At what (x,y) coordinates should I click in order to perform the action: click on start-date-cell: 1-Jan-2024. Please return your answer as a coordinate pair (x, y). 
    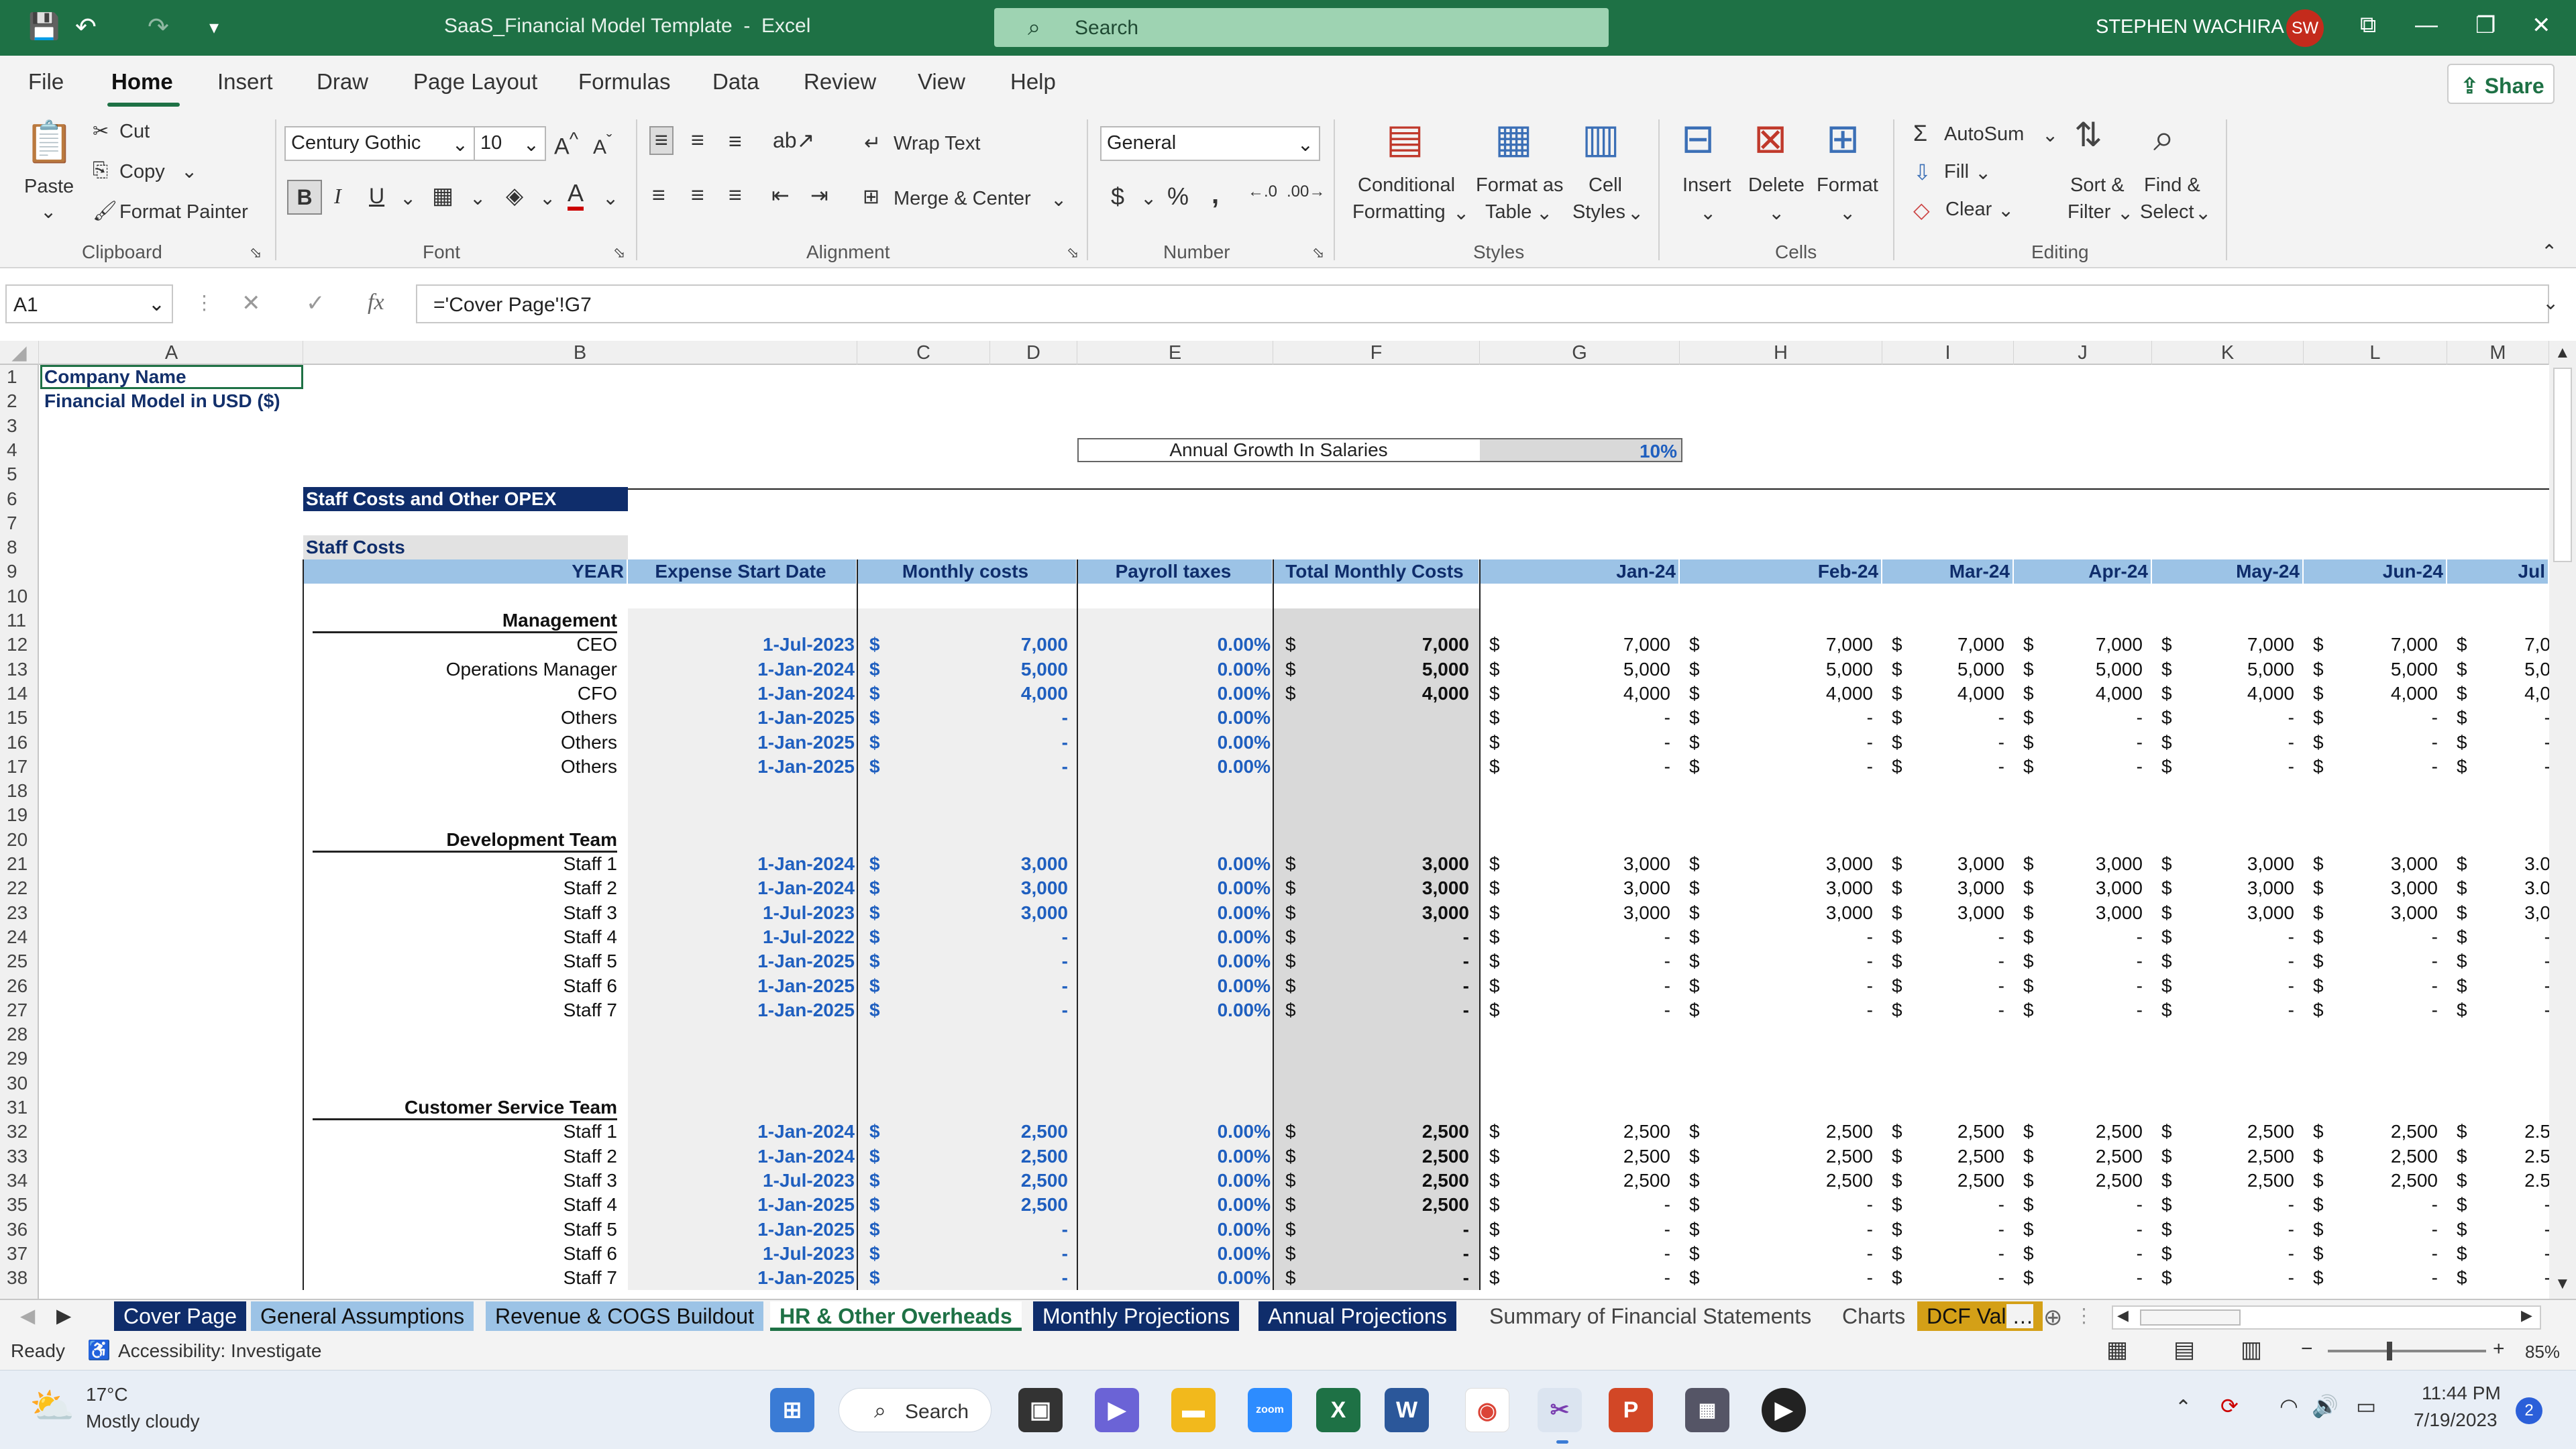
    Looking at the image, I should click on (741, 1132).